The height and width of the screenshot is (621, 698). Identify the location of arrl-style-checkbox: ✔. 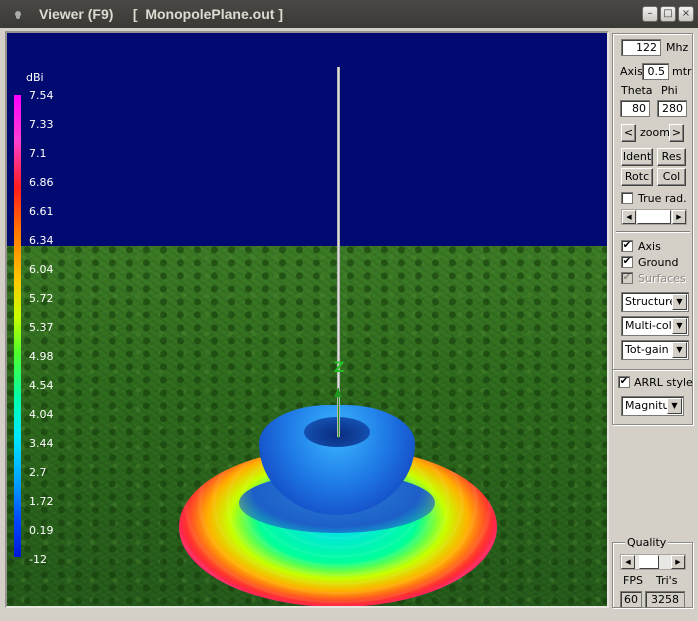
(624, 382).